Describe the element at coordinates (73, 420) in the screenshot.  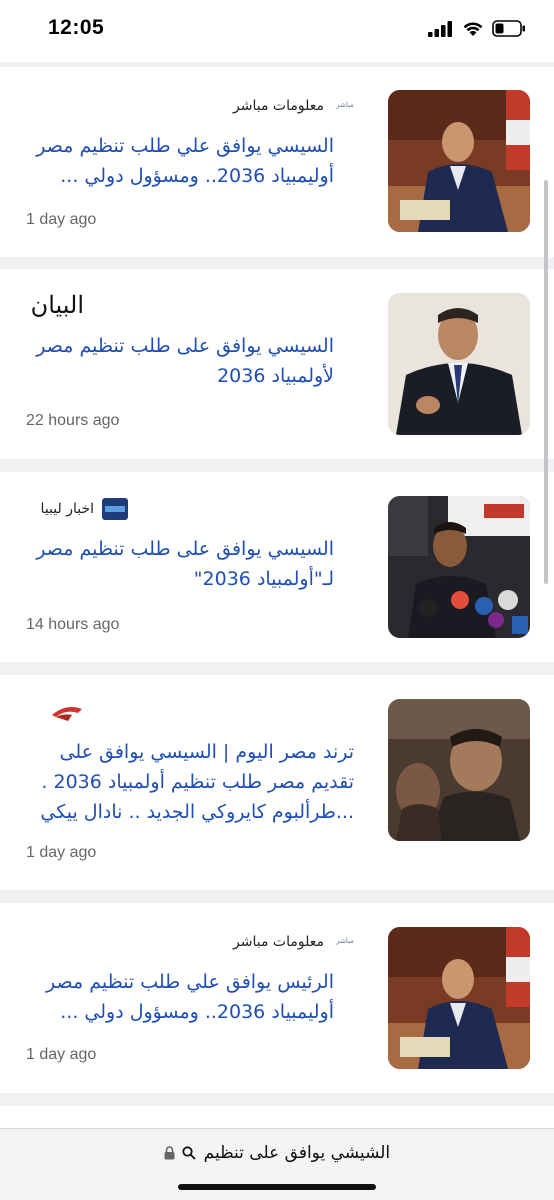
I see `card-time: 22 hours ago` at that location.